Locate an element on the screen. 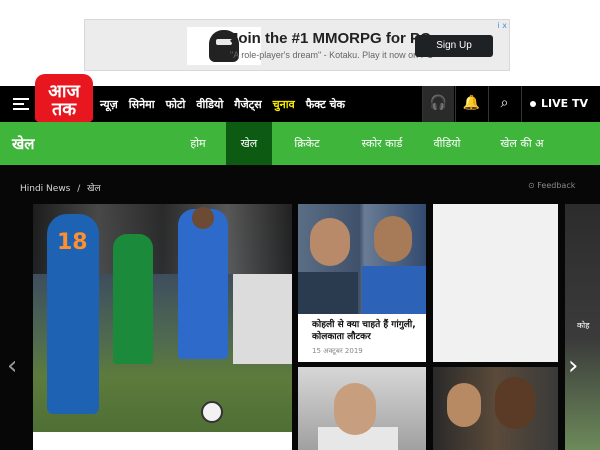 Image resolution: width=600 pixels, height=450 pixels. nav-item-photo: फोटो is located at coordinates (176, 104).